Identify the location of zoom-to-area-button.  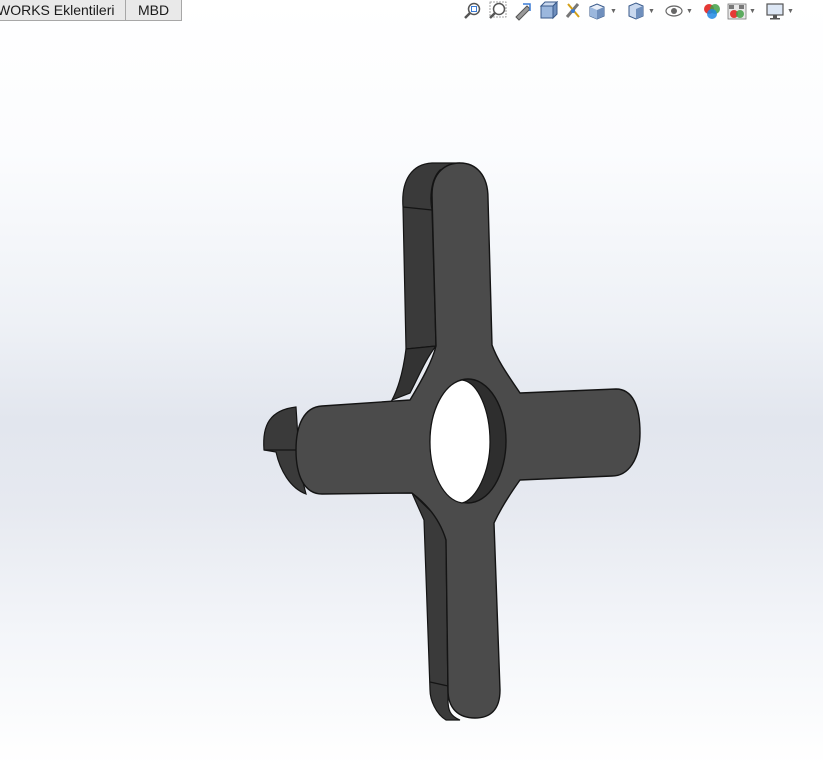
(498, 11).